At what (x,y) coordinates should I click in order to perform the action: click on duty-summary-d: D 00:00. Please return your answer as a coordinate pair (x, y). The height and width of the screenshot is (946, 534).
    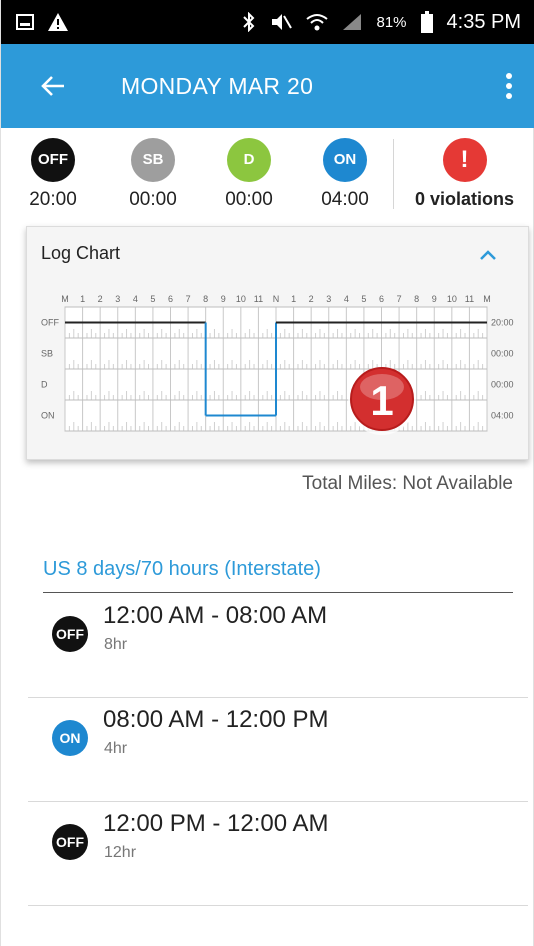
    Looking at the image, I should click on (249, 174).